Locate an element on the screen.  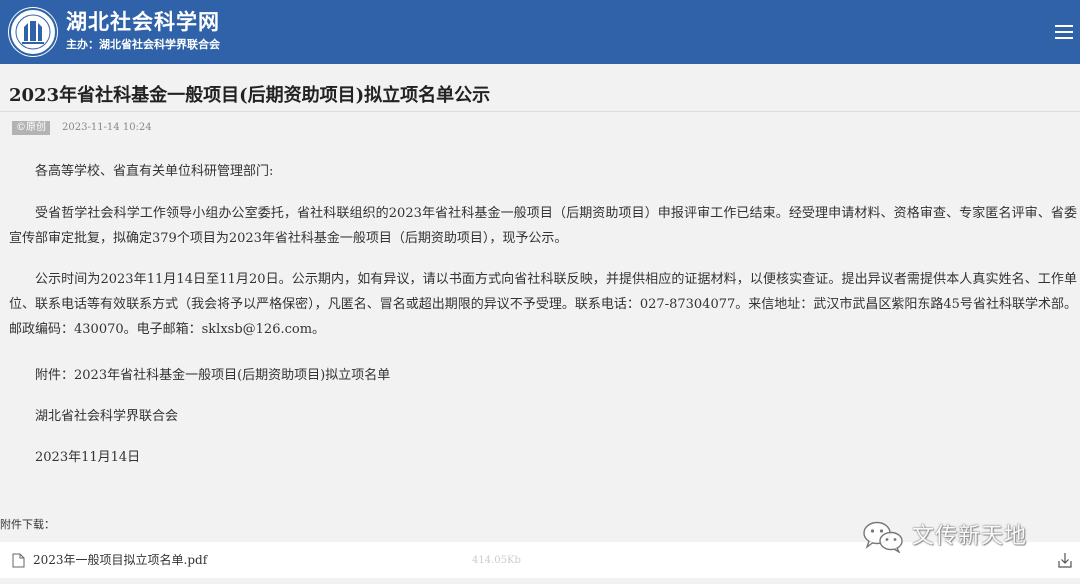
site-subtitle: 主办：湖北省社会科学界联合会 is located at coordinates (143, 44).